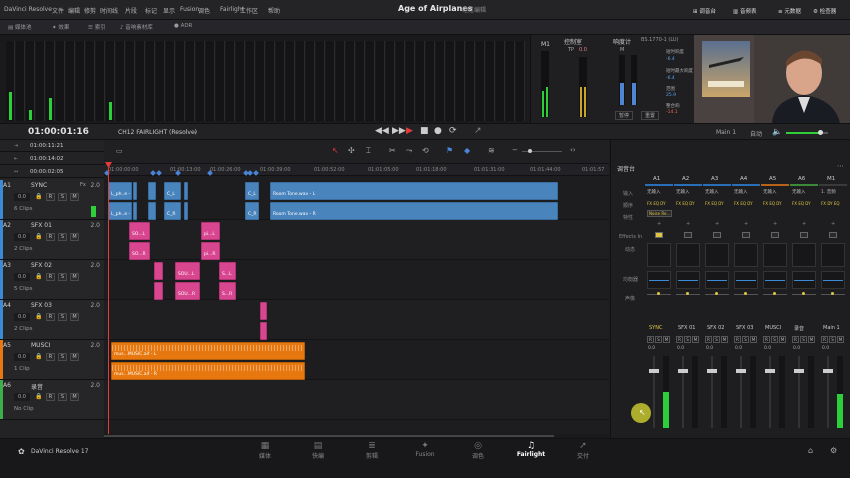  I want to click on page-tab-1: 快编, so click(318, 455).